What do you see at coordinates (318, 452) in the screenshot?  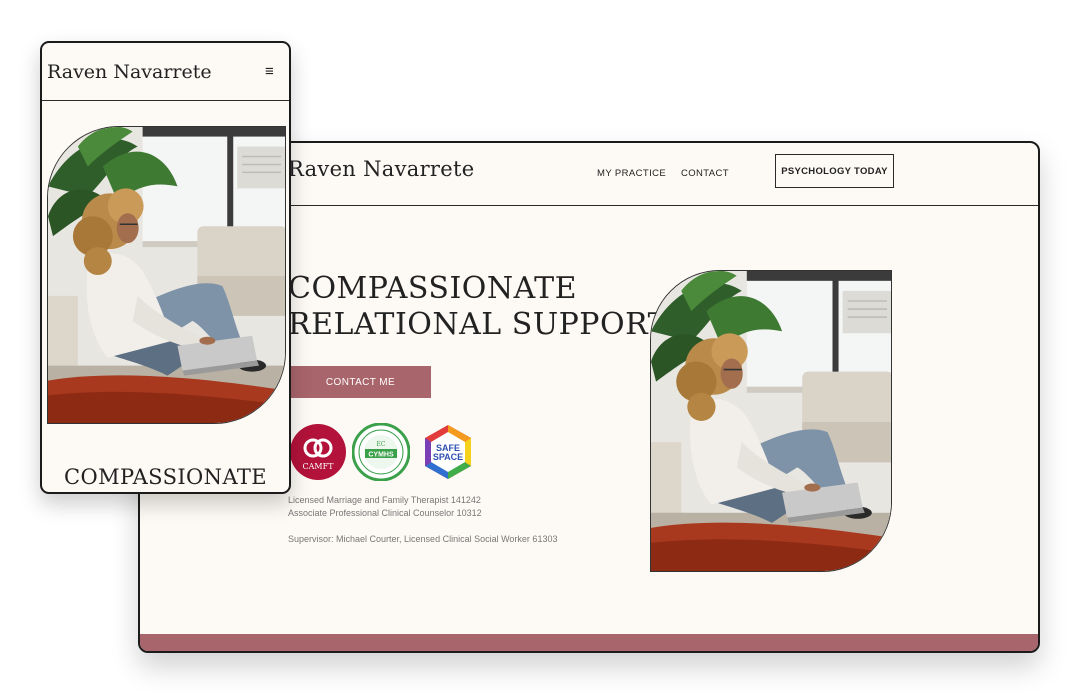 I see `camft-badge-icon: CAMFT` at bounding box center [318, 452].